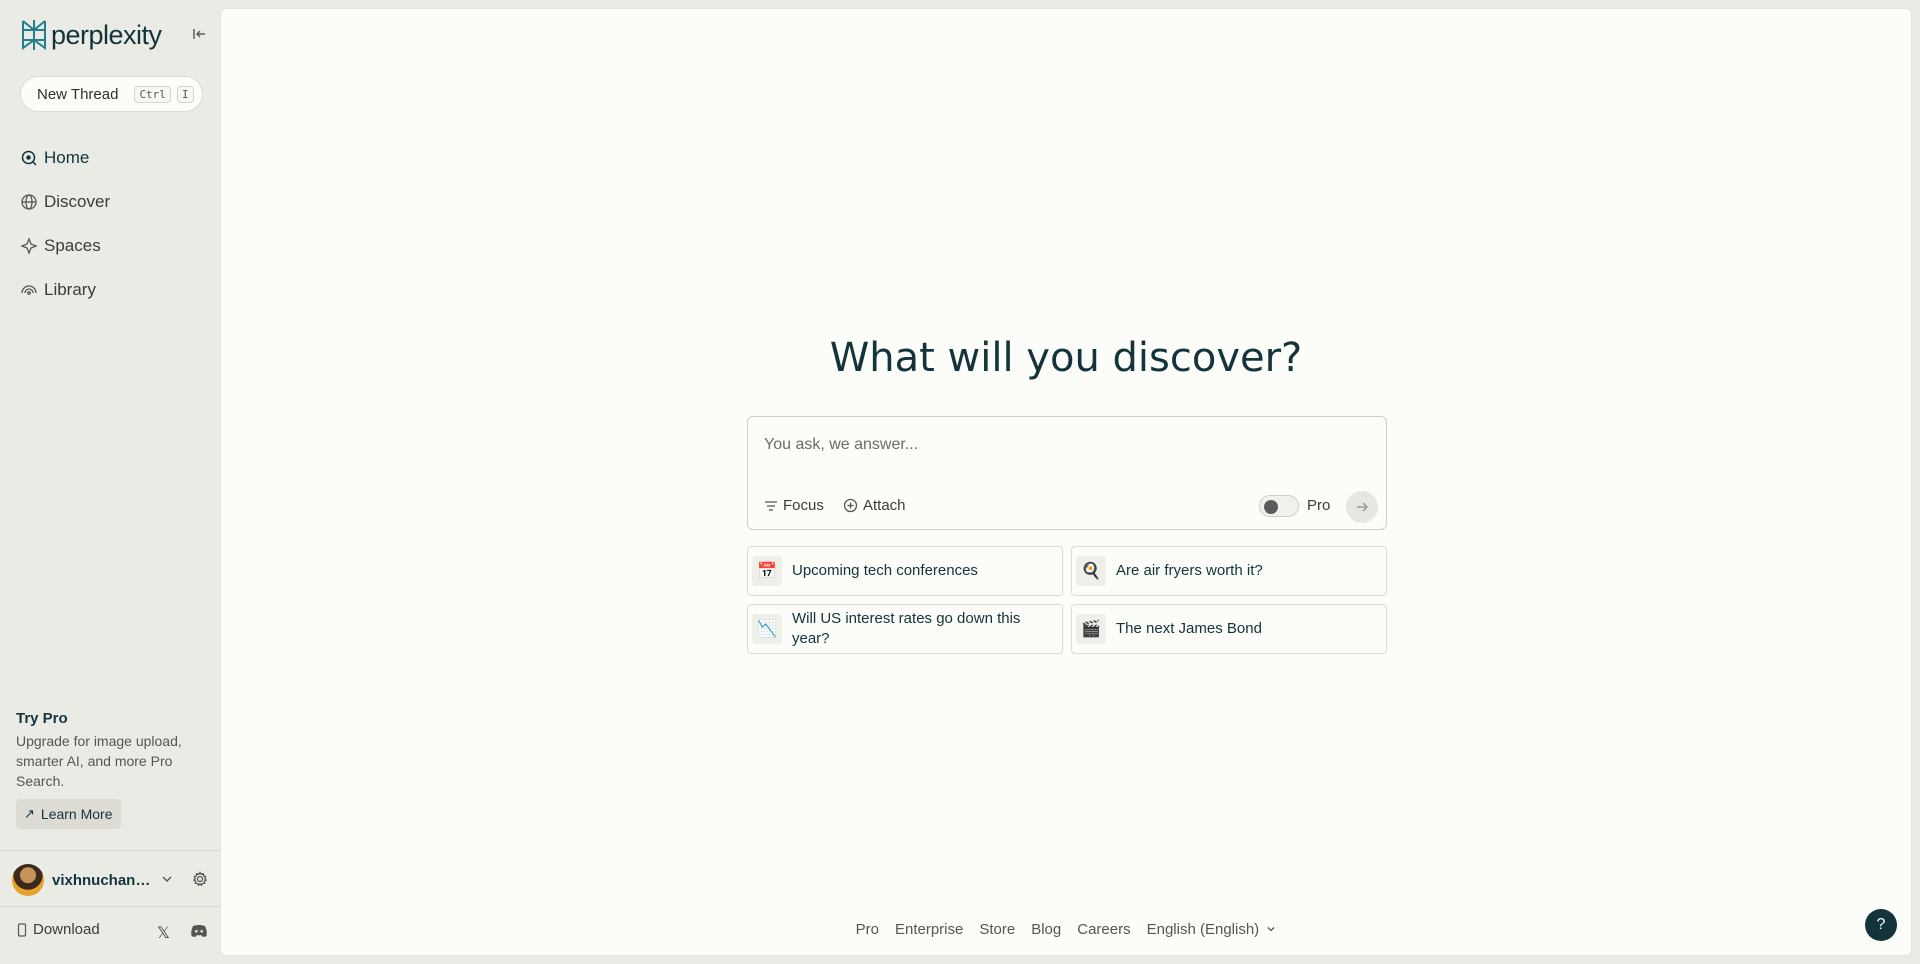  What do you see at coordinates (42, 718) in the screenshot?
I see `try-pro-title: Try Pro` at bounding box center [42, 718].